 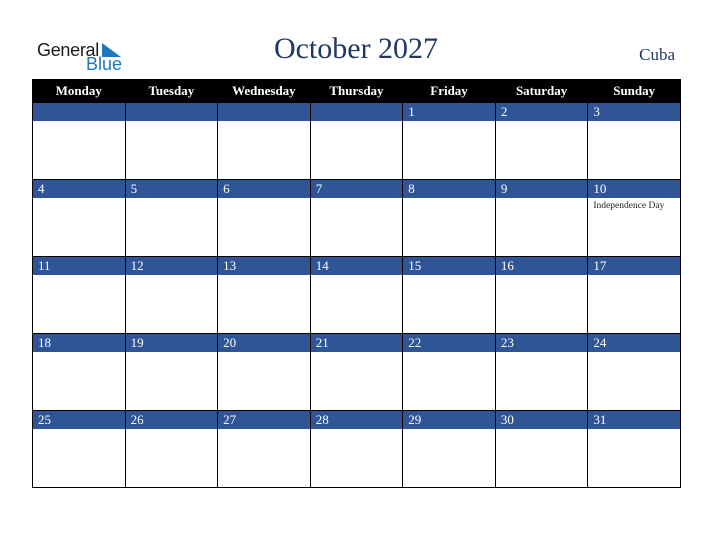 I want to click on week-row: 4 5 6 7 8 9 10 Independence Day, so click(x=356, y=218).